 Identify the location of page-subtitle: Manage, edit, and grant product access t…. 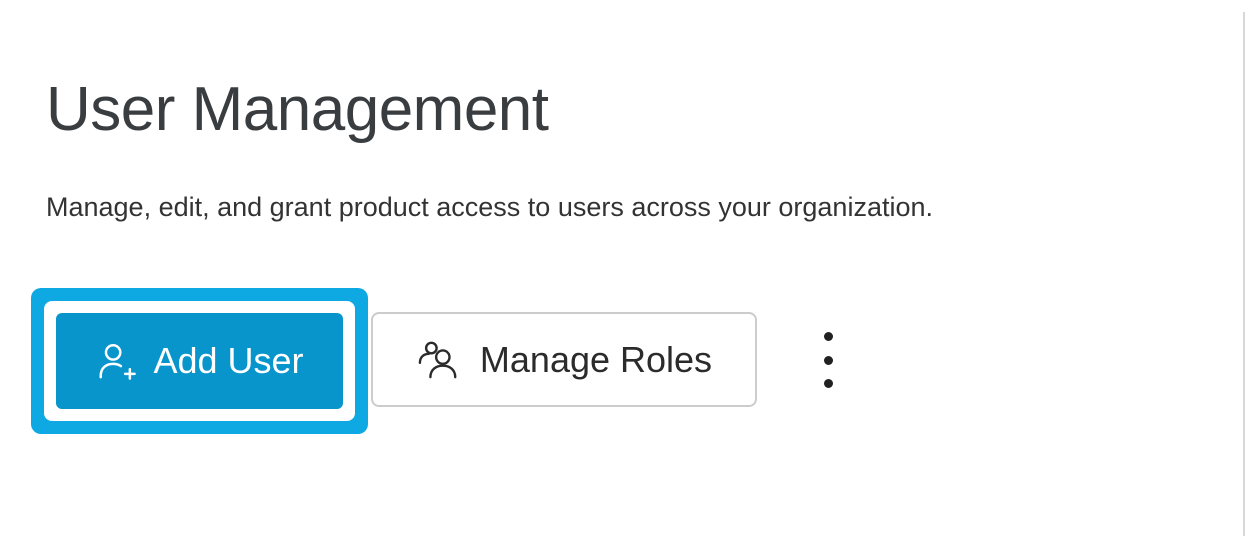
(489, 207).